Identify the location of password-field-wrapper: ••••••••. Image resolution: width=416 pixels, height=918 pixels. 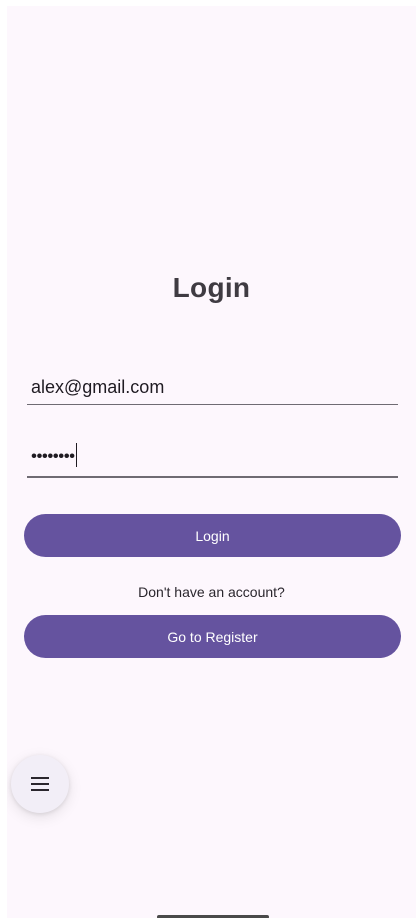
(54, 456).